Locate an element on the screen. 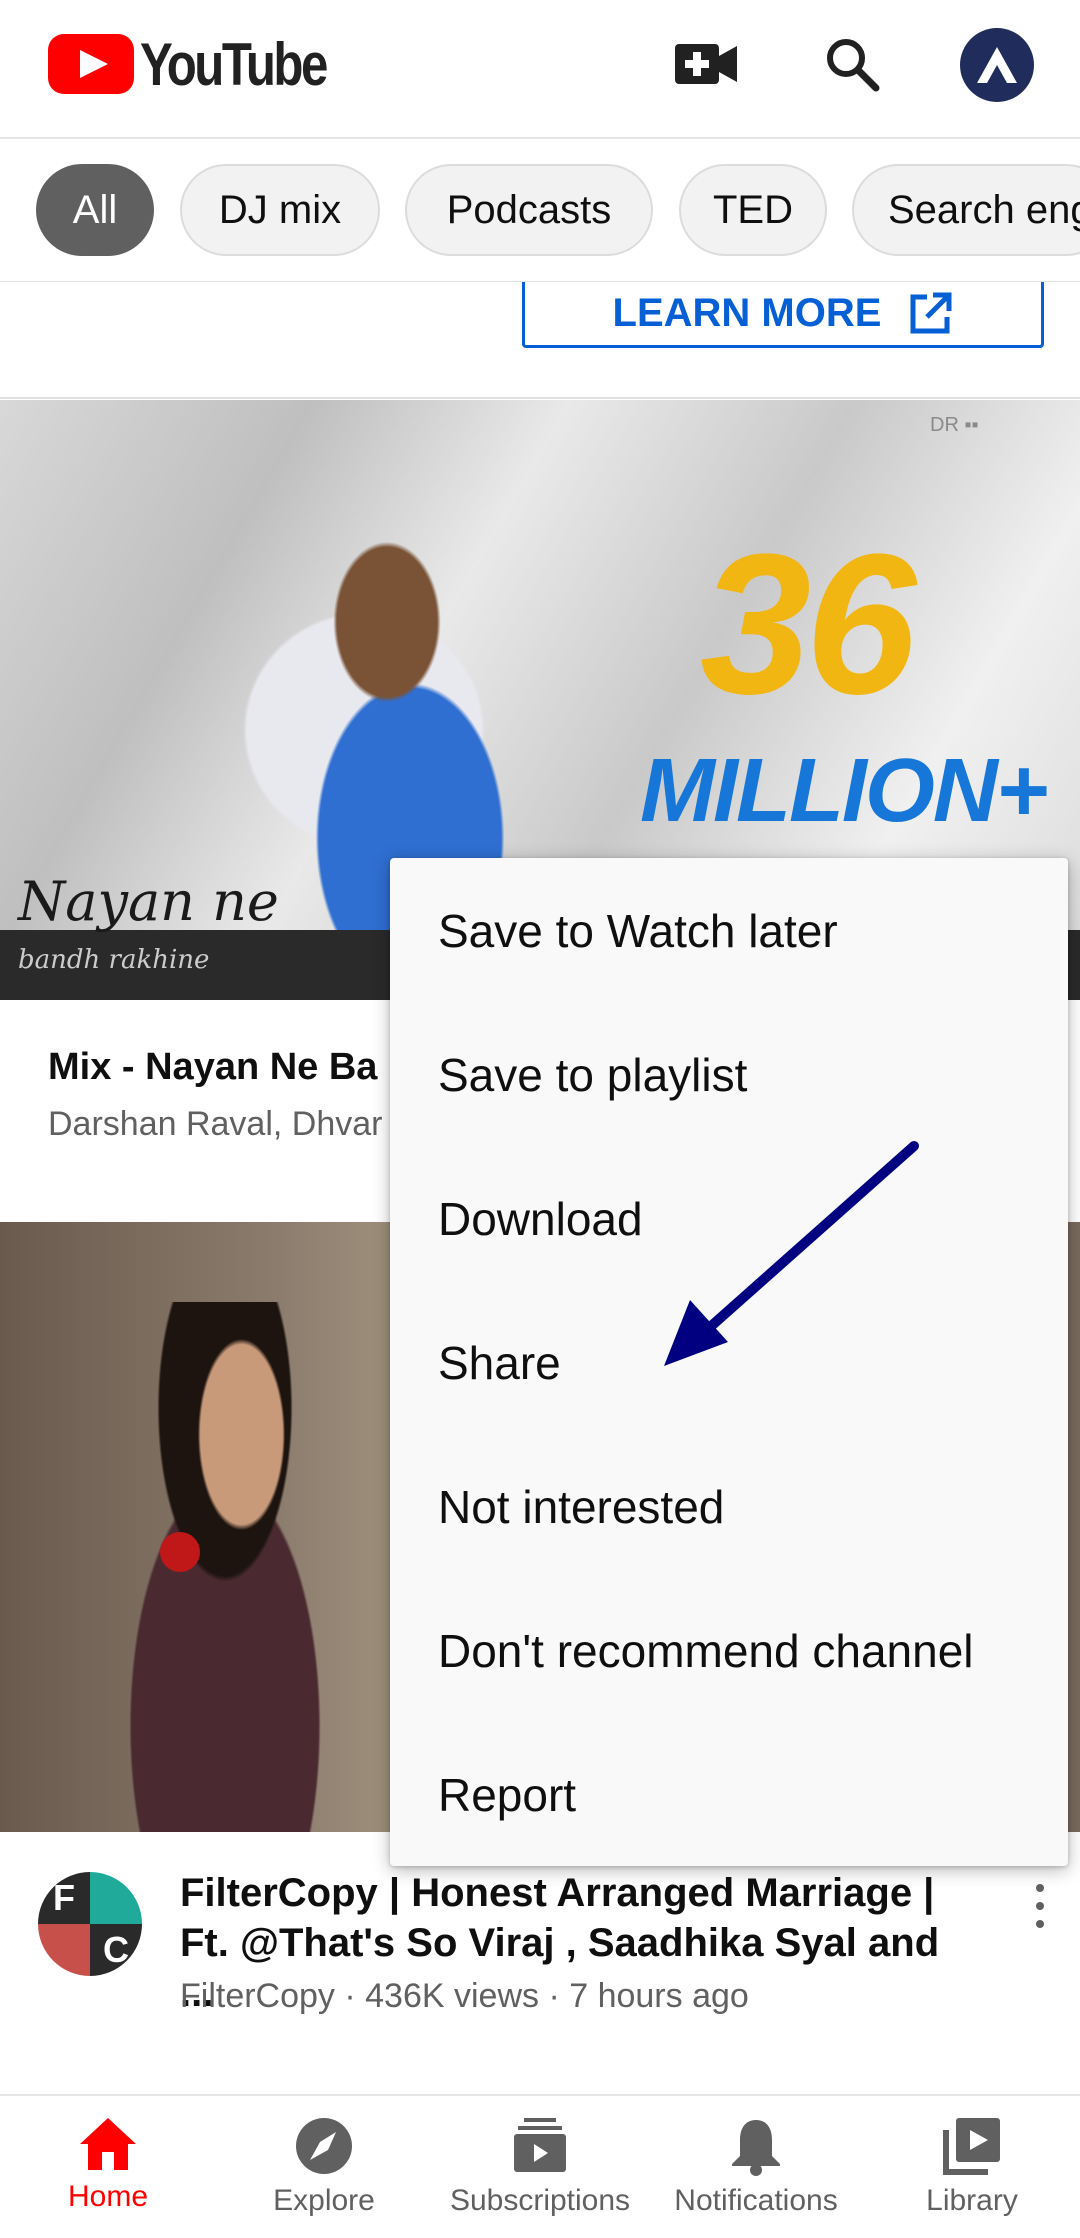  brand-logos: DR ▪▪ is located at coordinates (954, 425).